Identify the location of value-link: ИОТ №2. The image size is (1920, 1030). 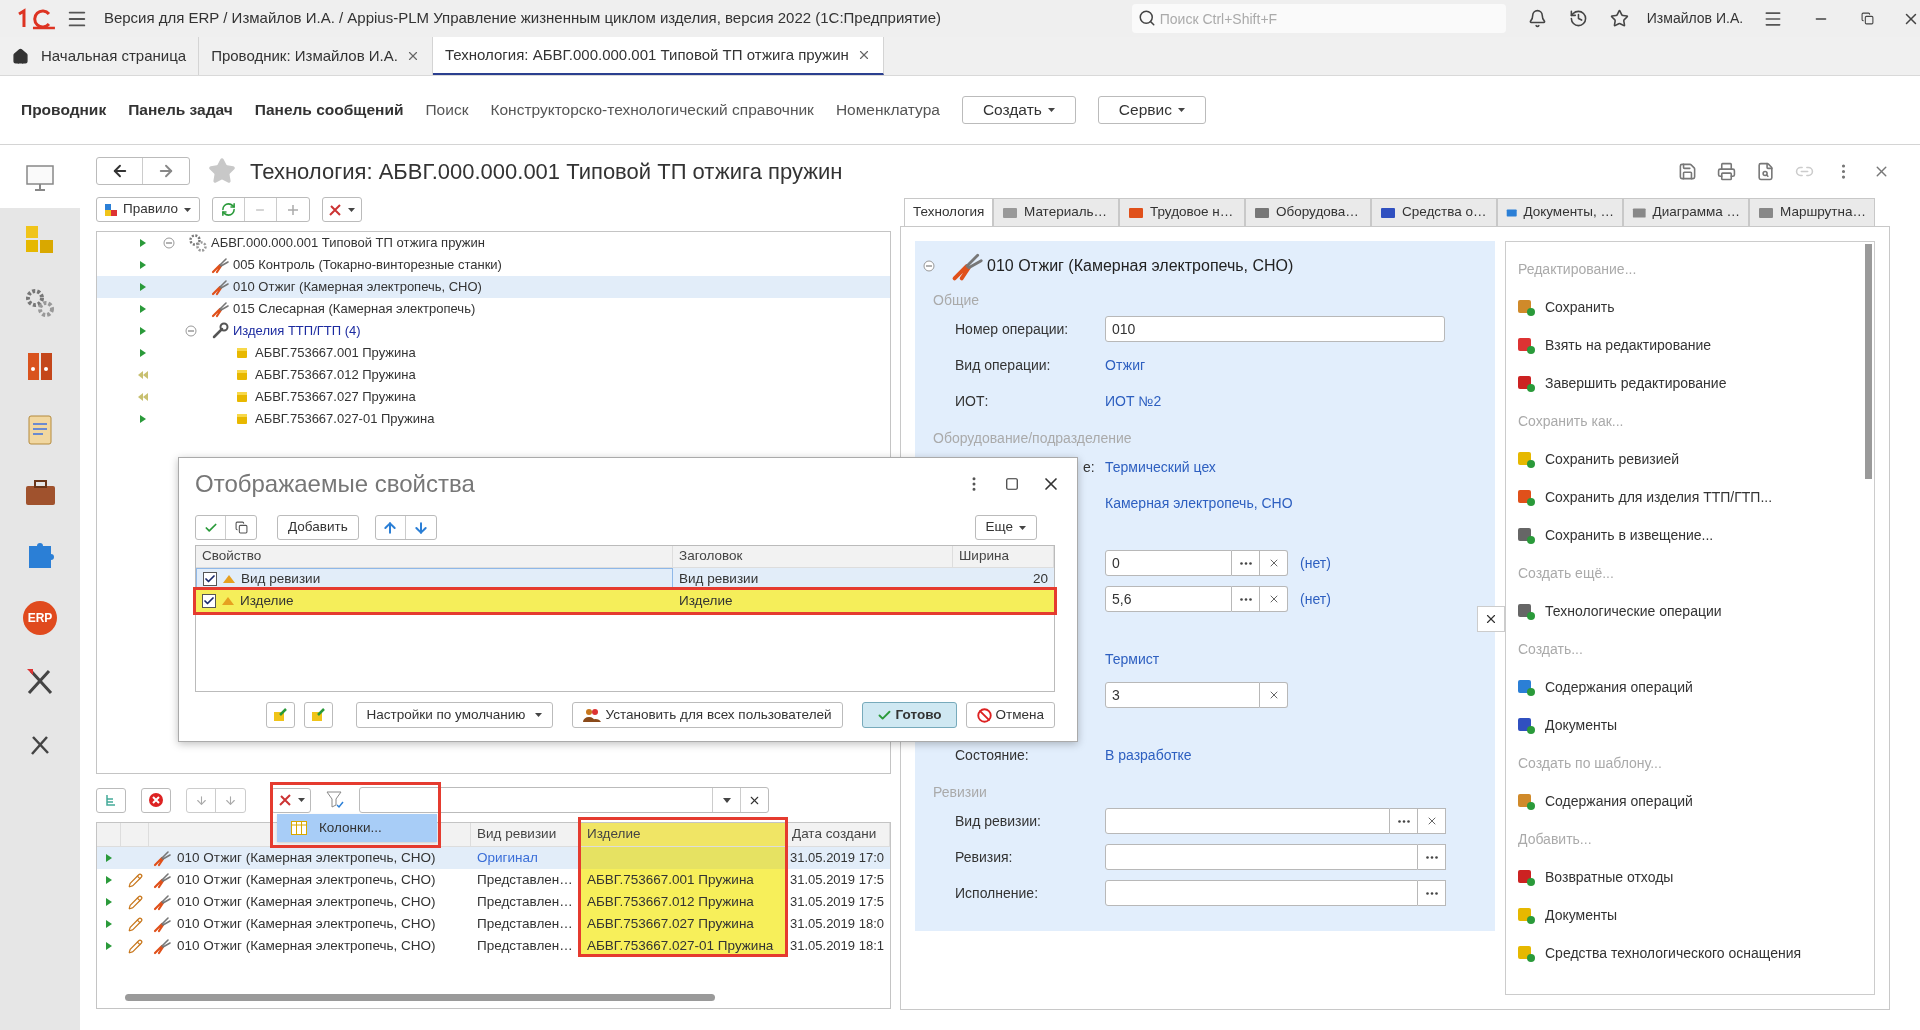
(1133, 401).